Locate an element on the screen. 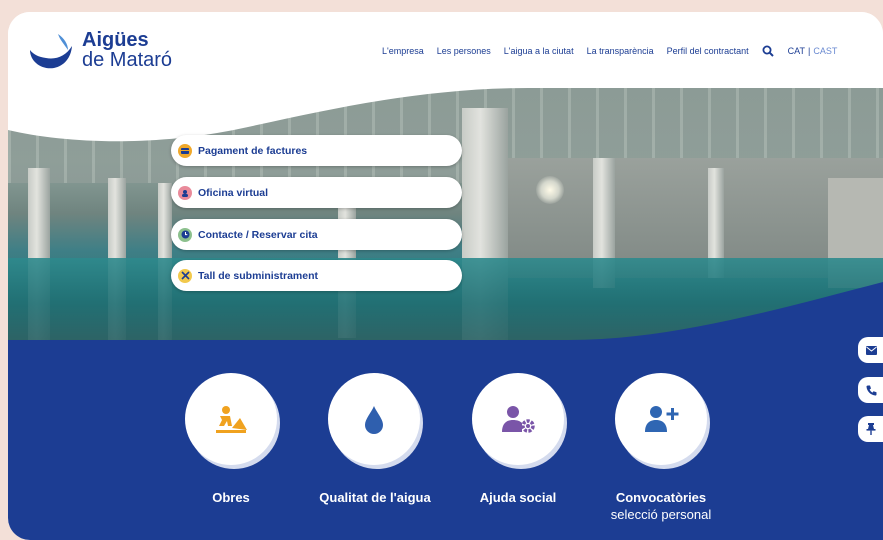  nav-item-transparencia: La transparència is located at coordinates (620, 51).